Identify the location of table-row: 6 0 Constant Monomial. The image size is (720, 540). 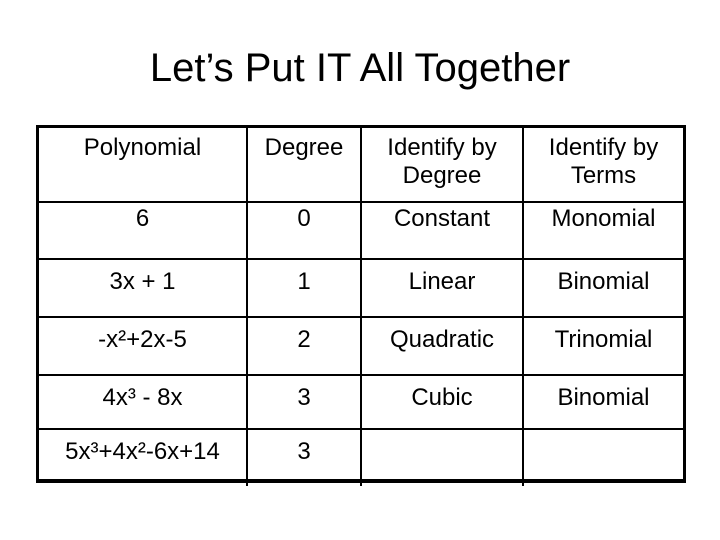
(361, 230).